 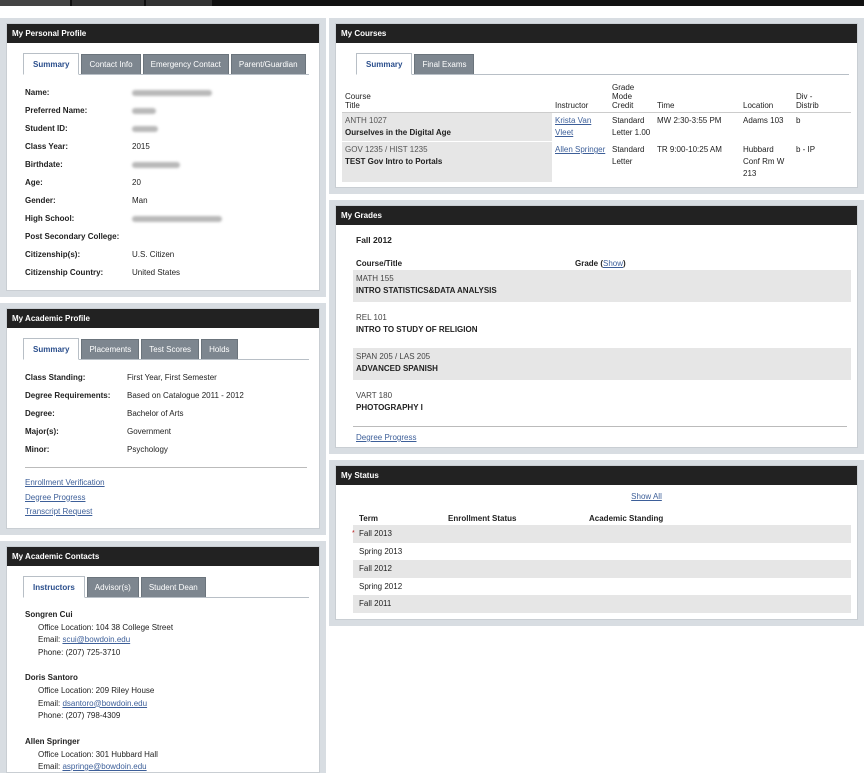 What do you see at coordinates (613, 263) in the screenshot?
I see `show-grades-link: Show` at bounding box center [613, 263].